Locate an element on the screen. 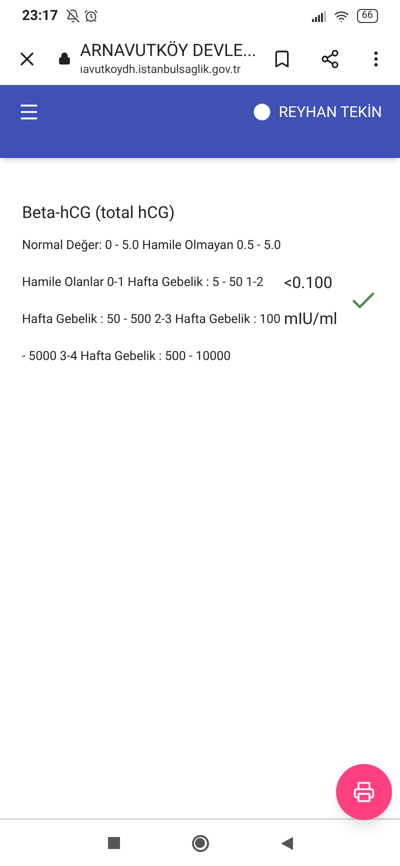 Image resolution: width=400 pixels, height=866 pixels. lock-icon is located at coordinates (64, 58).